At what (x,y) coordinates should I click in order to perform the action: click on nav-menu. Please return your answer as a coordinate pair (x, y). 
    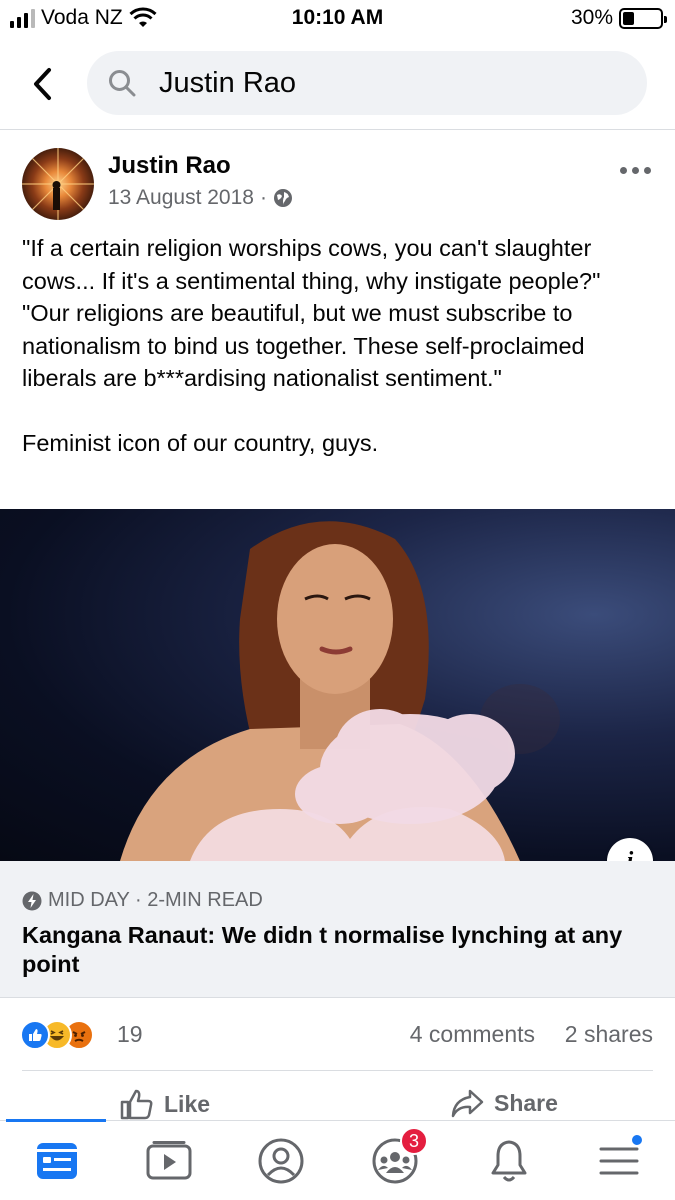
    Looking at the image, I should click on (619, 1159).